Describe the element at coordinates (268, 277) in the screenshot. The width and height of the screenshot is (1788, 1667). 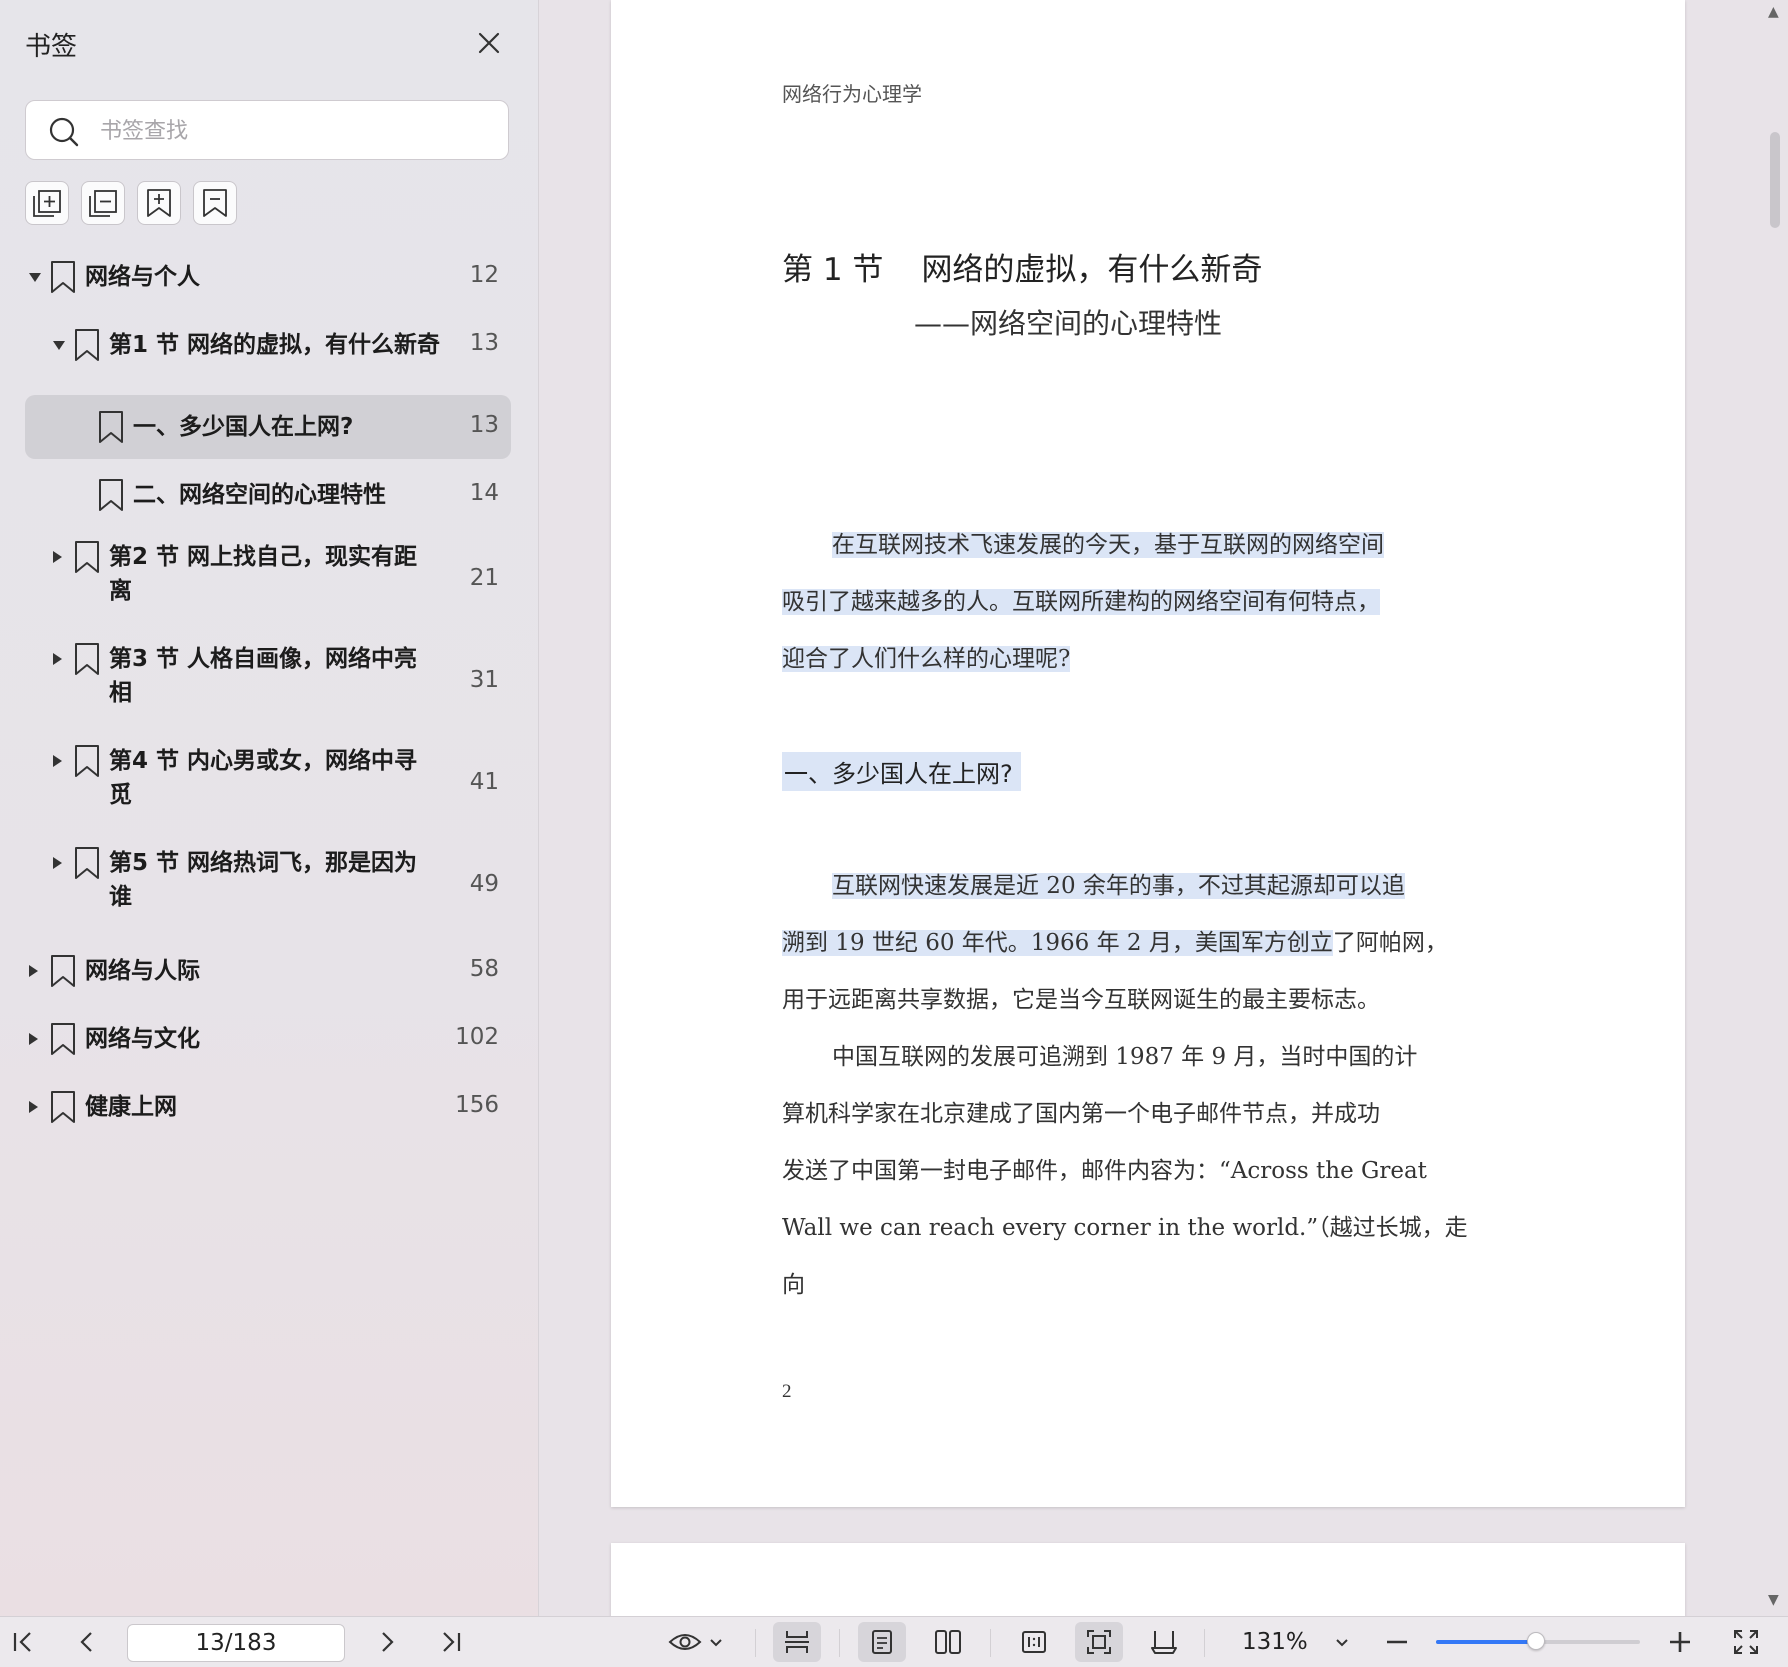
I see `bookmark-item: 网络与个人 12` at that location.